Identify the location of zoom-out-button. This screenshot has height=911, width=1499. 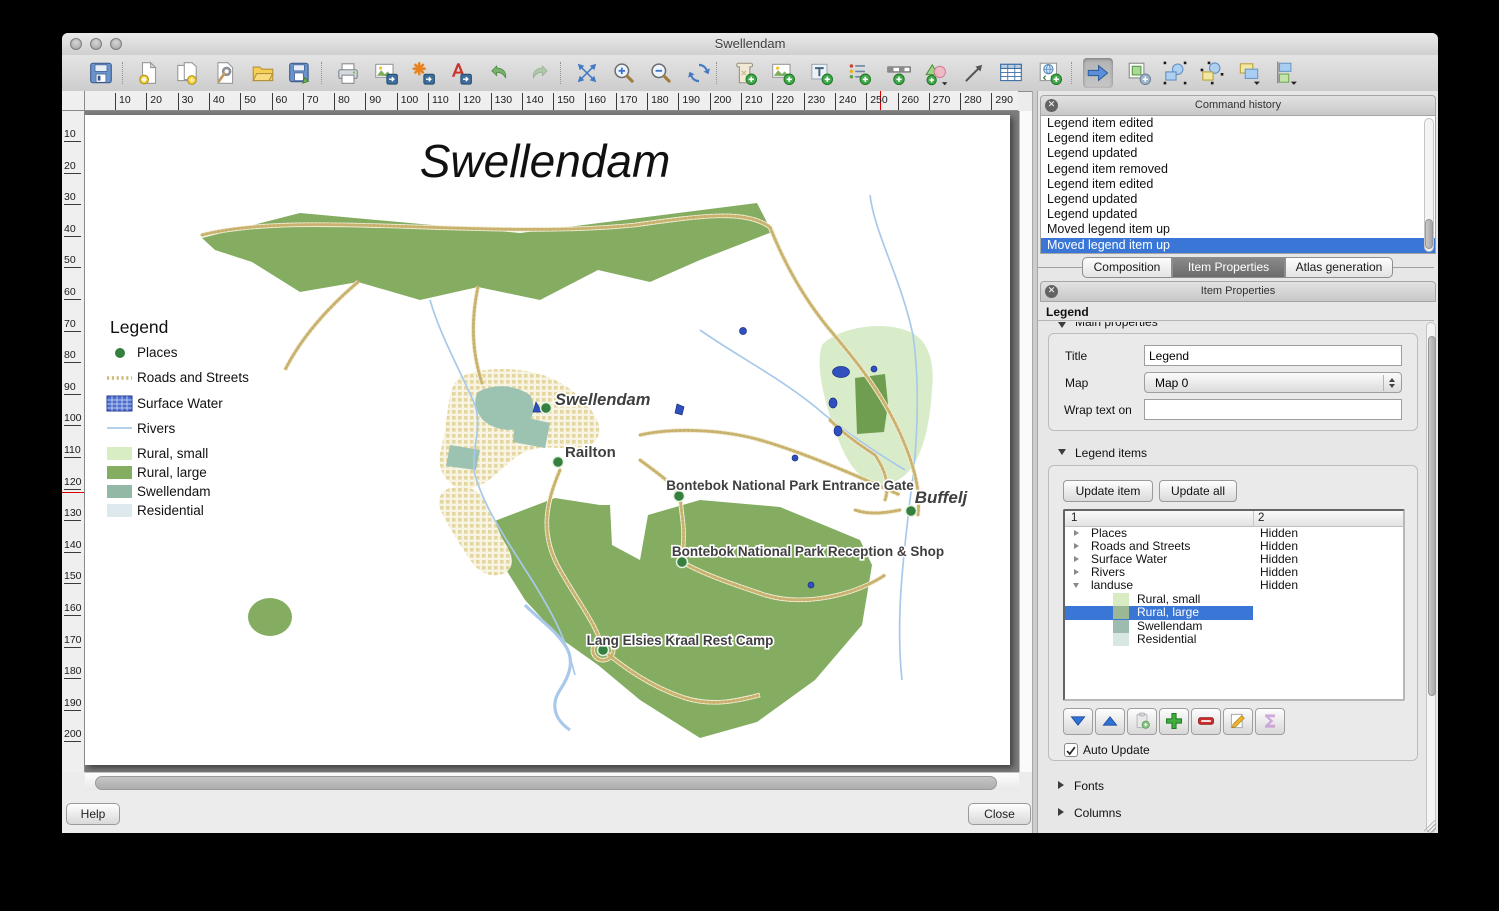
(661, 73).